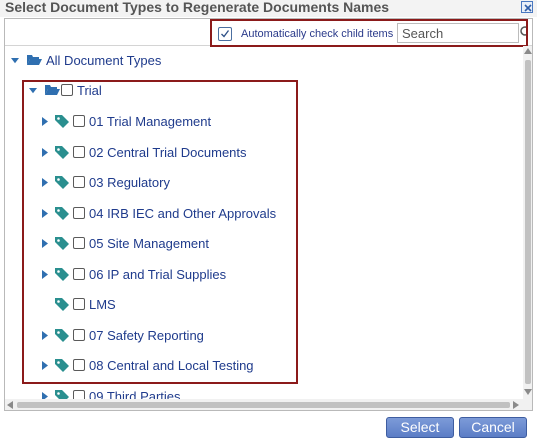 This screenshot has height=446, width=537. What do you see at coordinates (527, 7) in the screenshot?
I see `close-icon` at bounding box center [527, 7].